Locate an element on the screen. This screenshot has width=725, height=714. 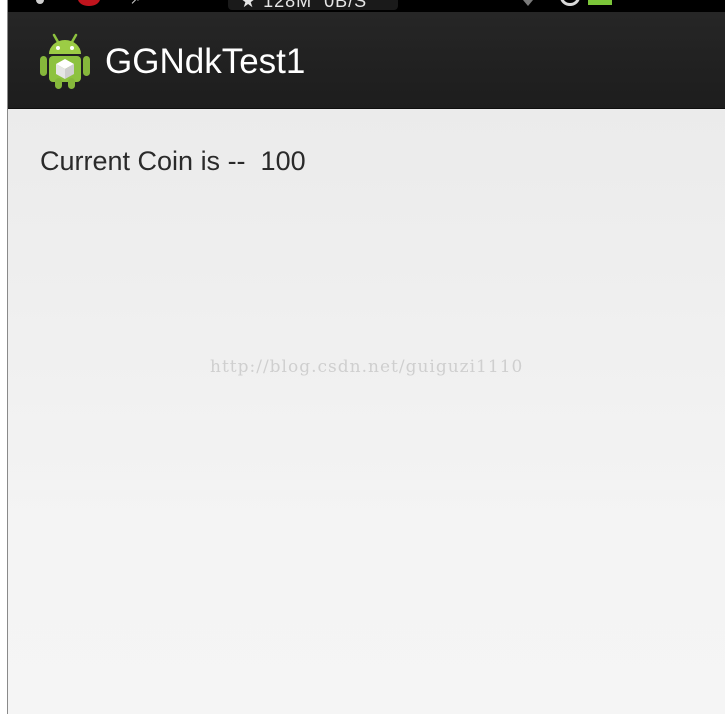
android-robot-icon is located at coordinates (65, 61).